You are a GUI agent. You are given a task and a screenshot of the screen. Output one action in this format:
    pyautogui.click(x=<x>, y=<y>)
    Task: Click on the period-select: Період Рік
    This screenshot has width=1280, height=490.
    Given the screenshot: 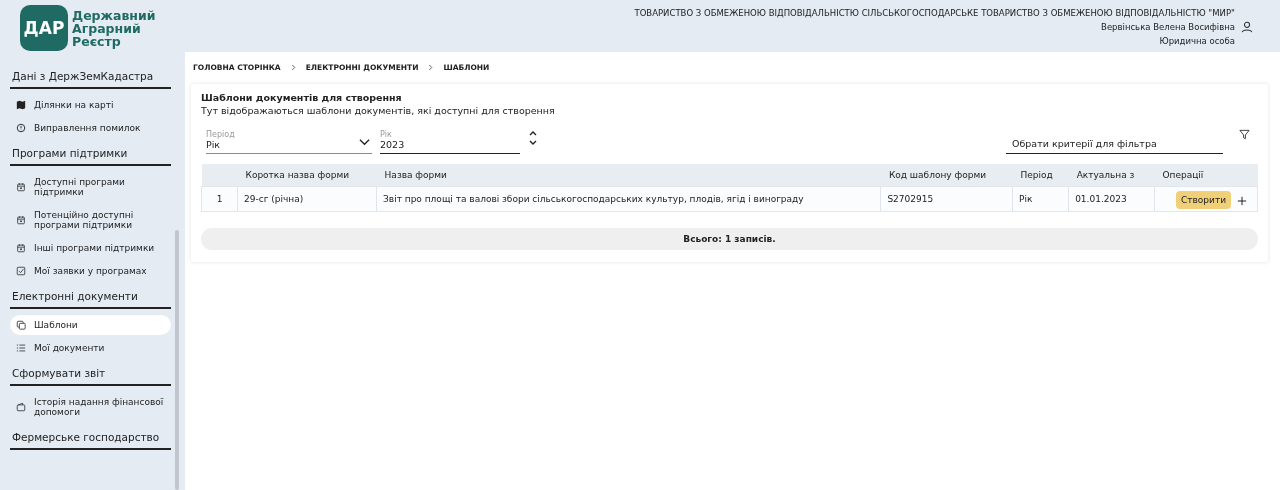 What is the action you would take?
    pyautogui.click(x=289, y=138)
    